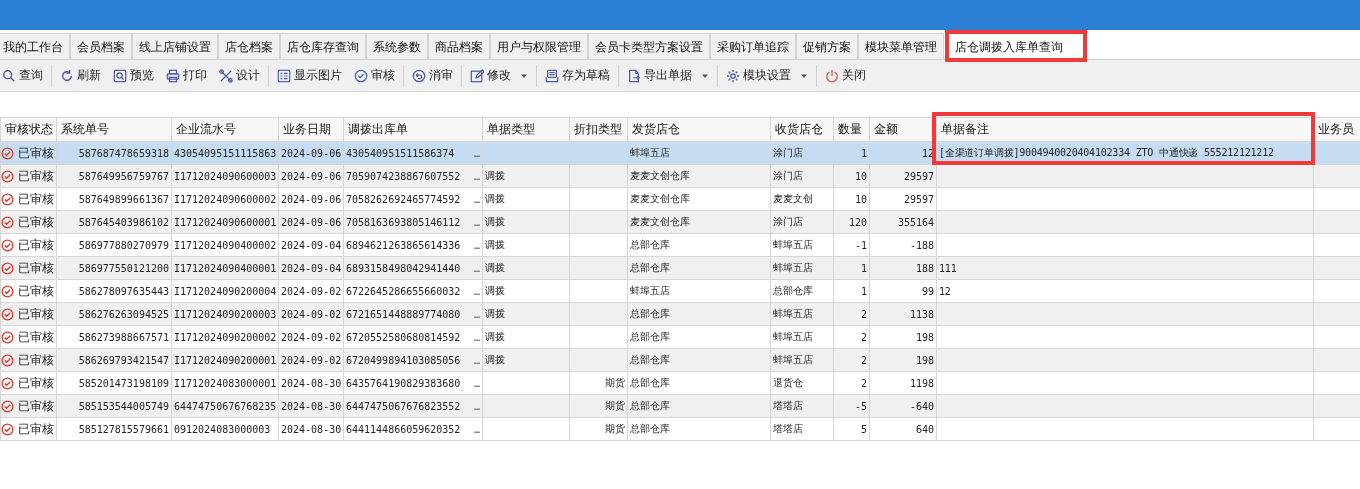 This screenshot has width=1360, height=489. I want to click on table-cell: -1, so click(860, 245).